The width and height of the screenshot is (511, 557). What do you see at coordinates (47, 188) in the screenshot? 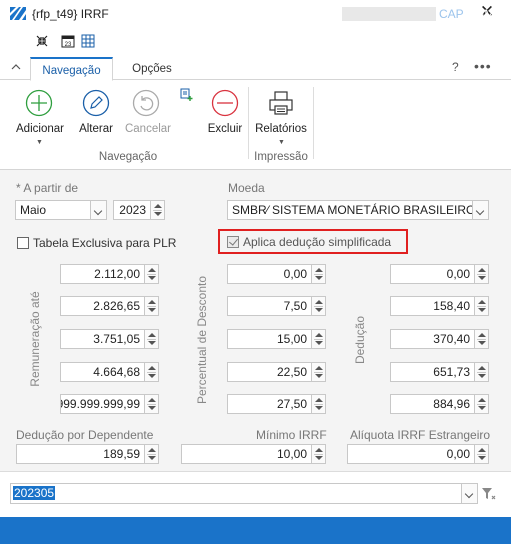
I see `start-date-label: * A partir de` at bounding box center [47, 188].